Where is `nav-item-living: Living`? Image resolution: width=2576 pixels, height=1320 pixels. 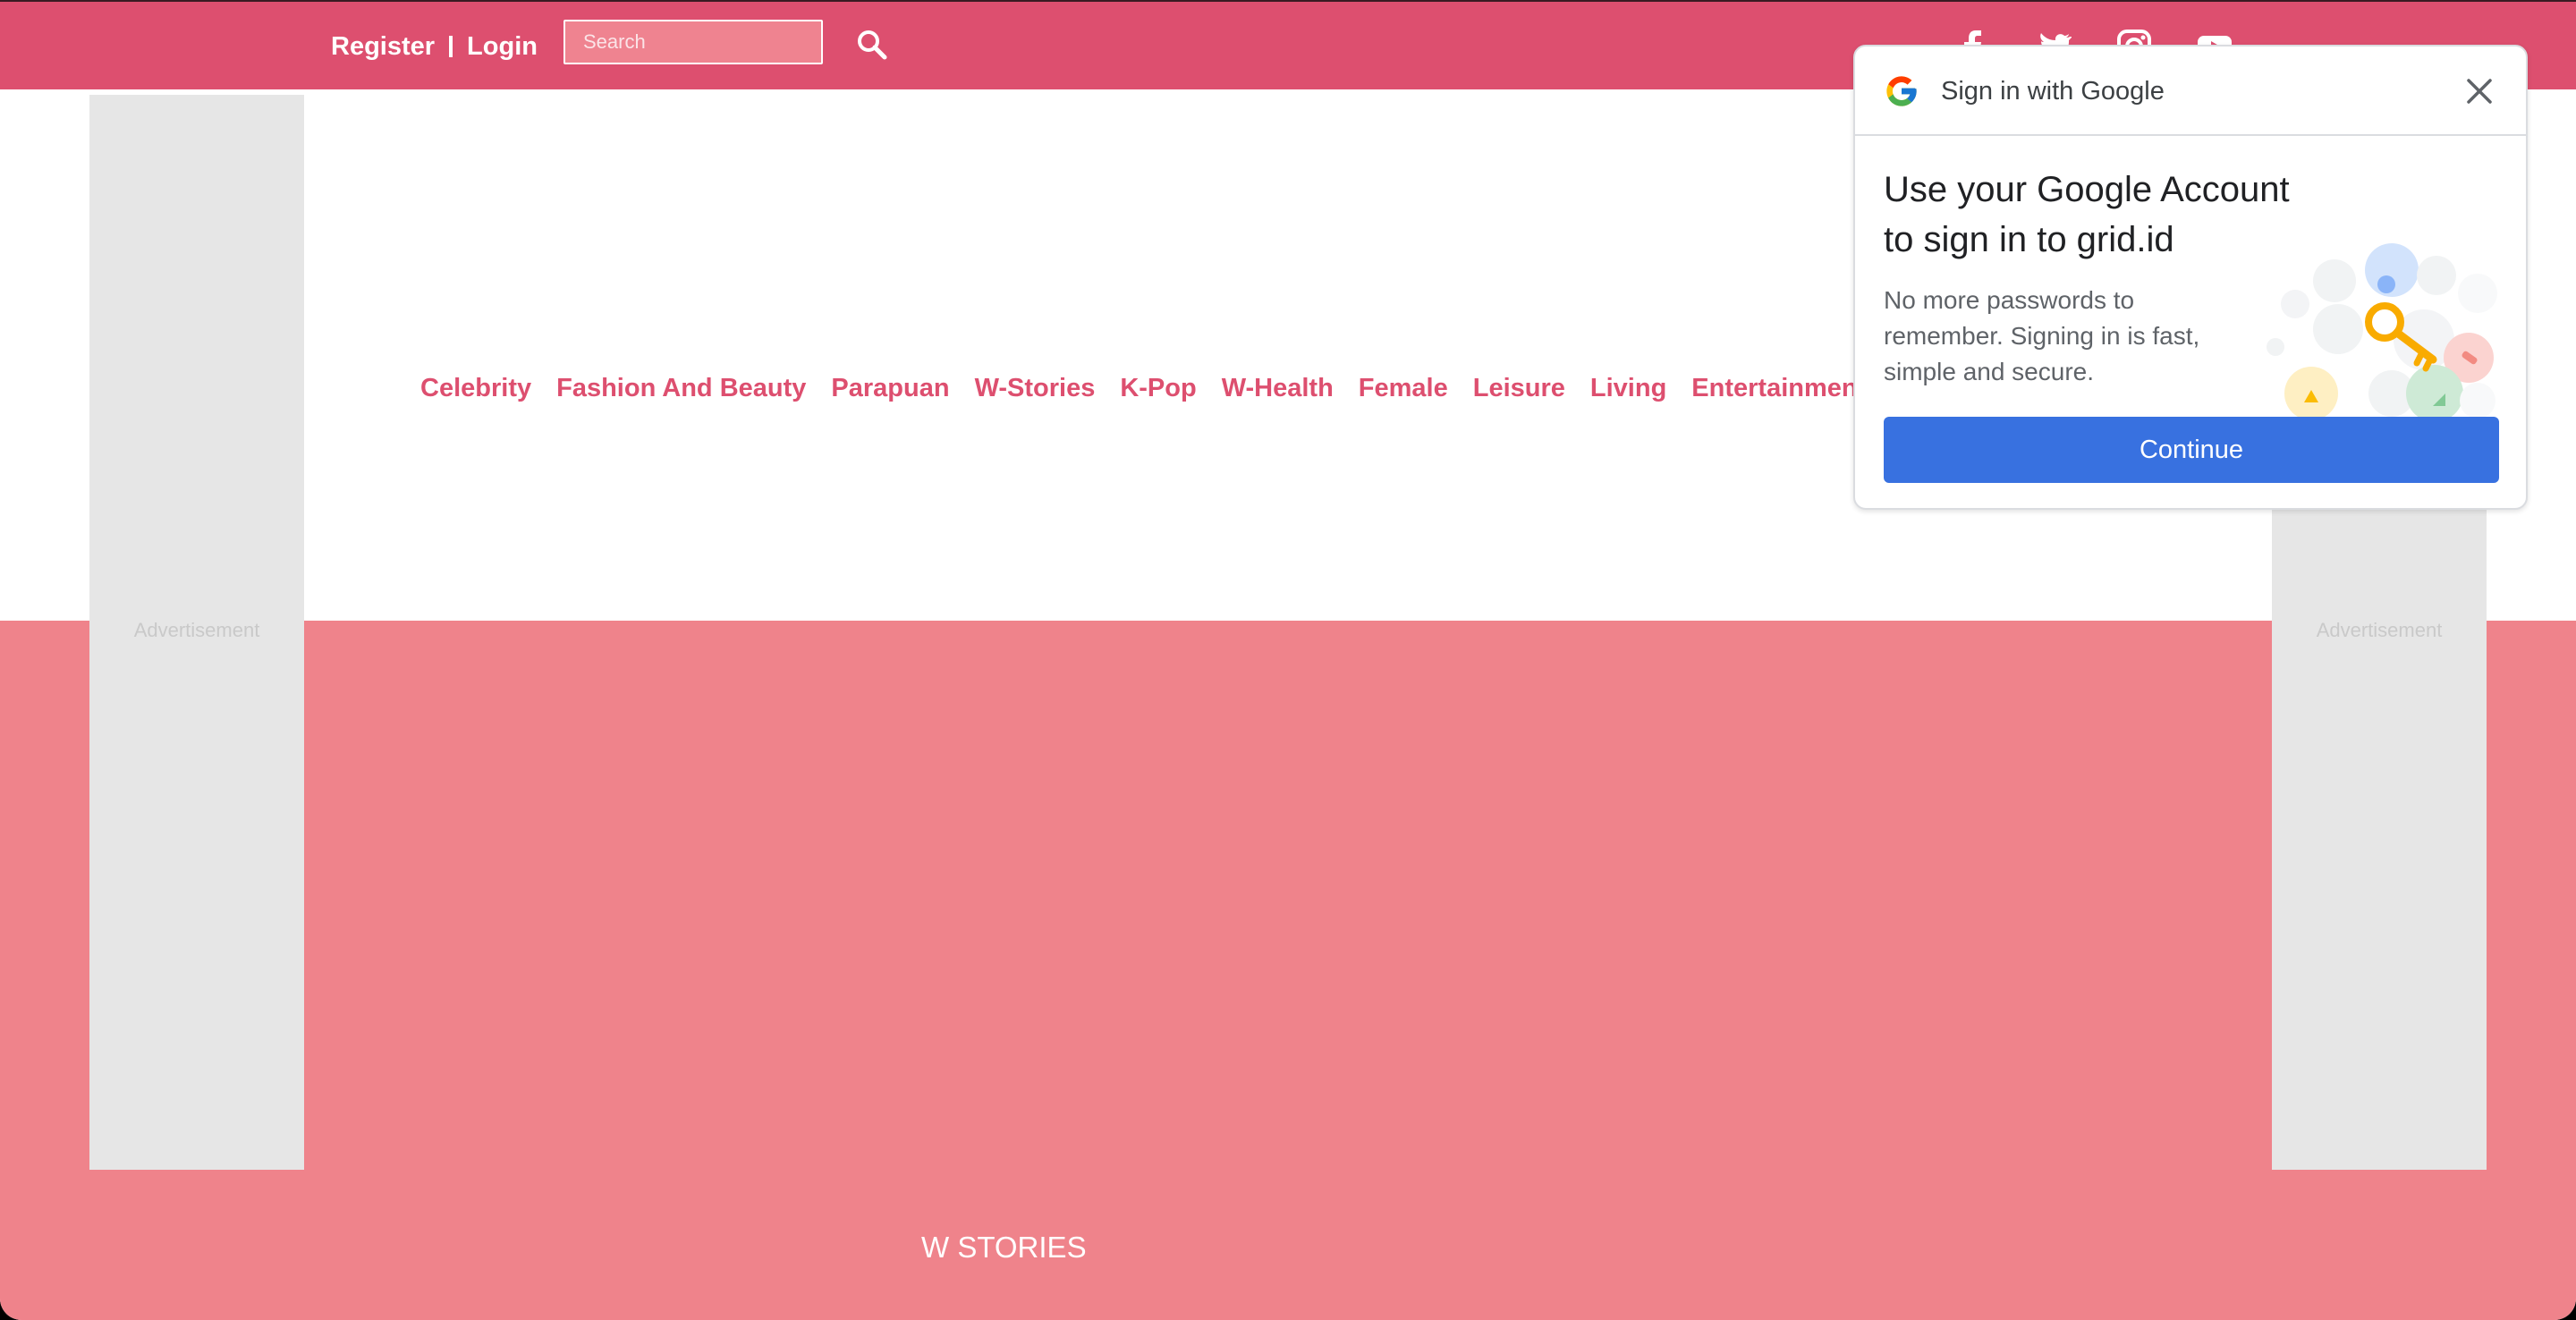
nav-item-living: Living is located at coordinates (1628, 388).